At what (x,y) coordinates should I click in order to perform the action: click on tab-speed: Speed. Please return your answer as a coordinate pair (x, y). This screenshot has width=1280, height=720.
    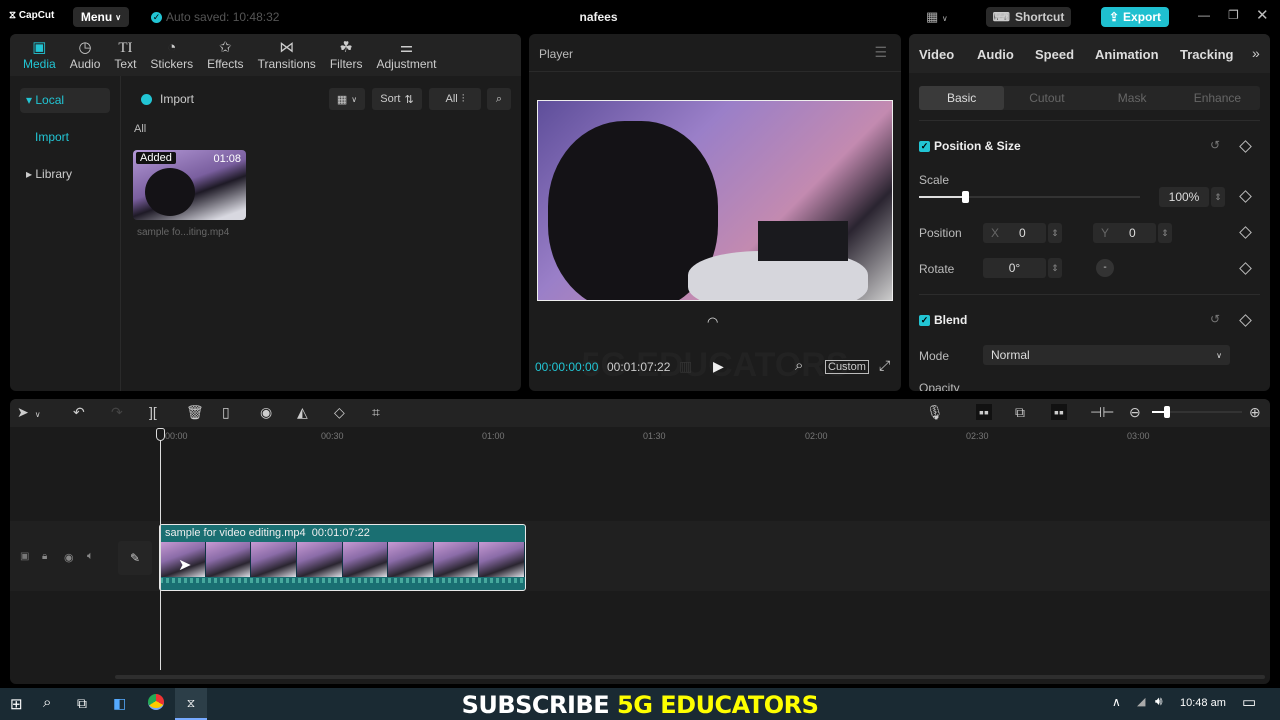
    Looking at the image, I should click on (1054, 54).